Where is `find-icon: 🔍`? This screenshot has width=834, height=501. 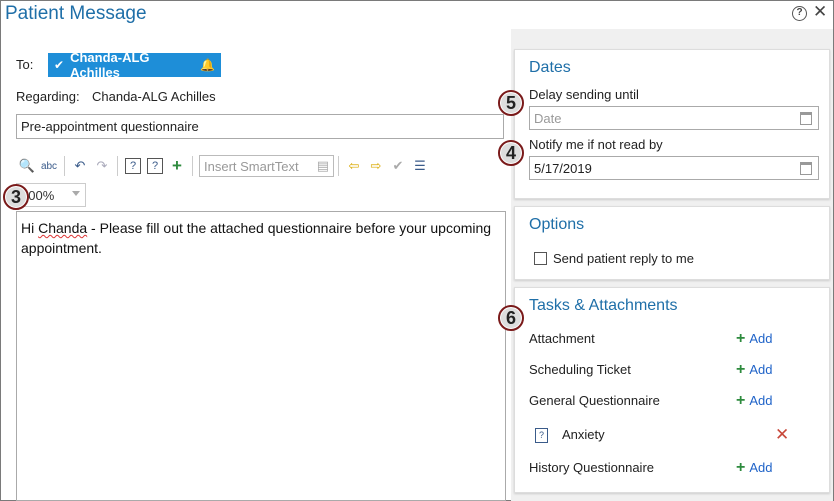
find-icon: 🔍 is located at coordinates (27, 166).